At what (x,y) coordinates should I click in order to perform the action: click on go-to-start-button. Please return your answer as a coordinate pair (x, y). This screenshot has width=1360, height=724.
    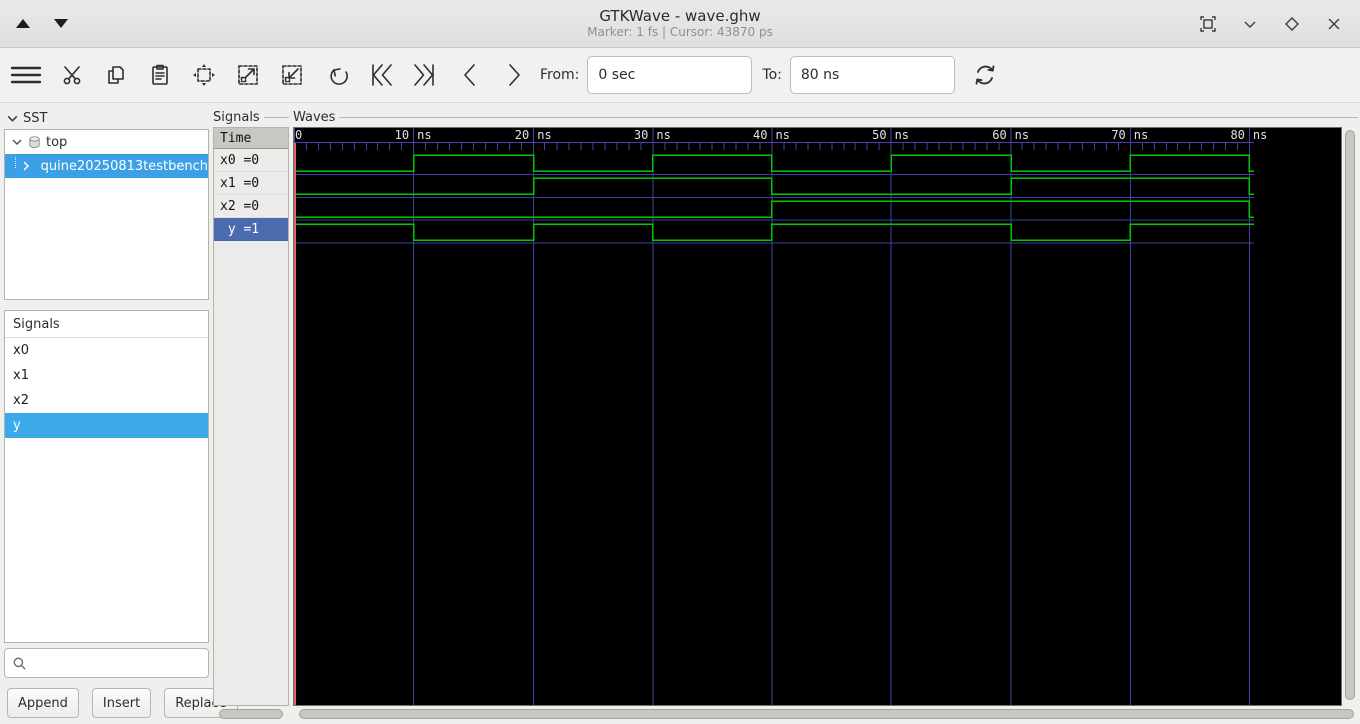
    Looking at the image, I should click on (382, 75).